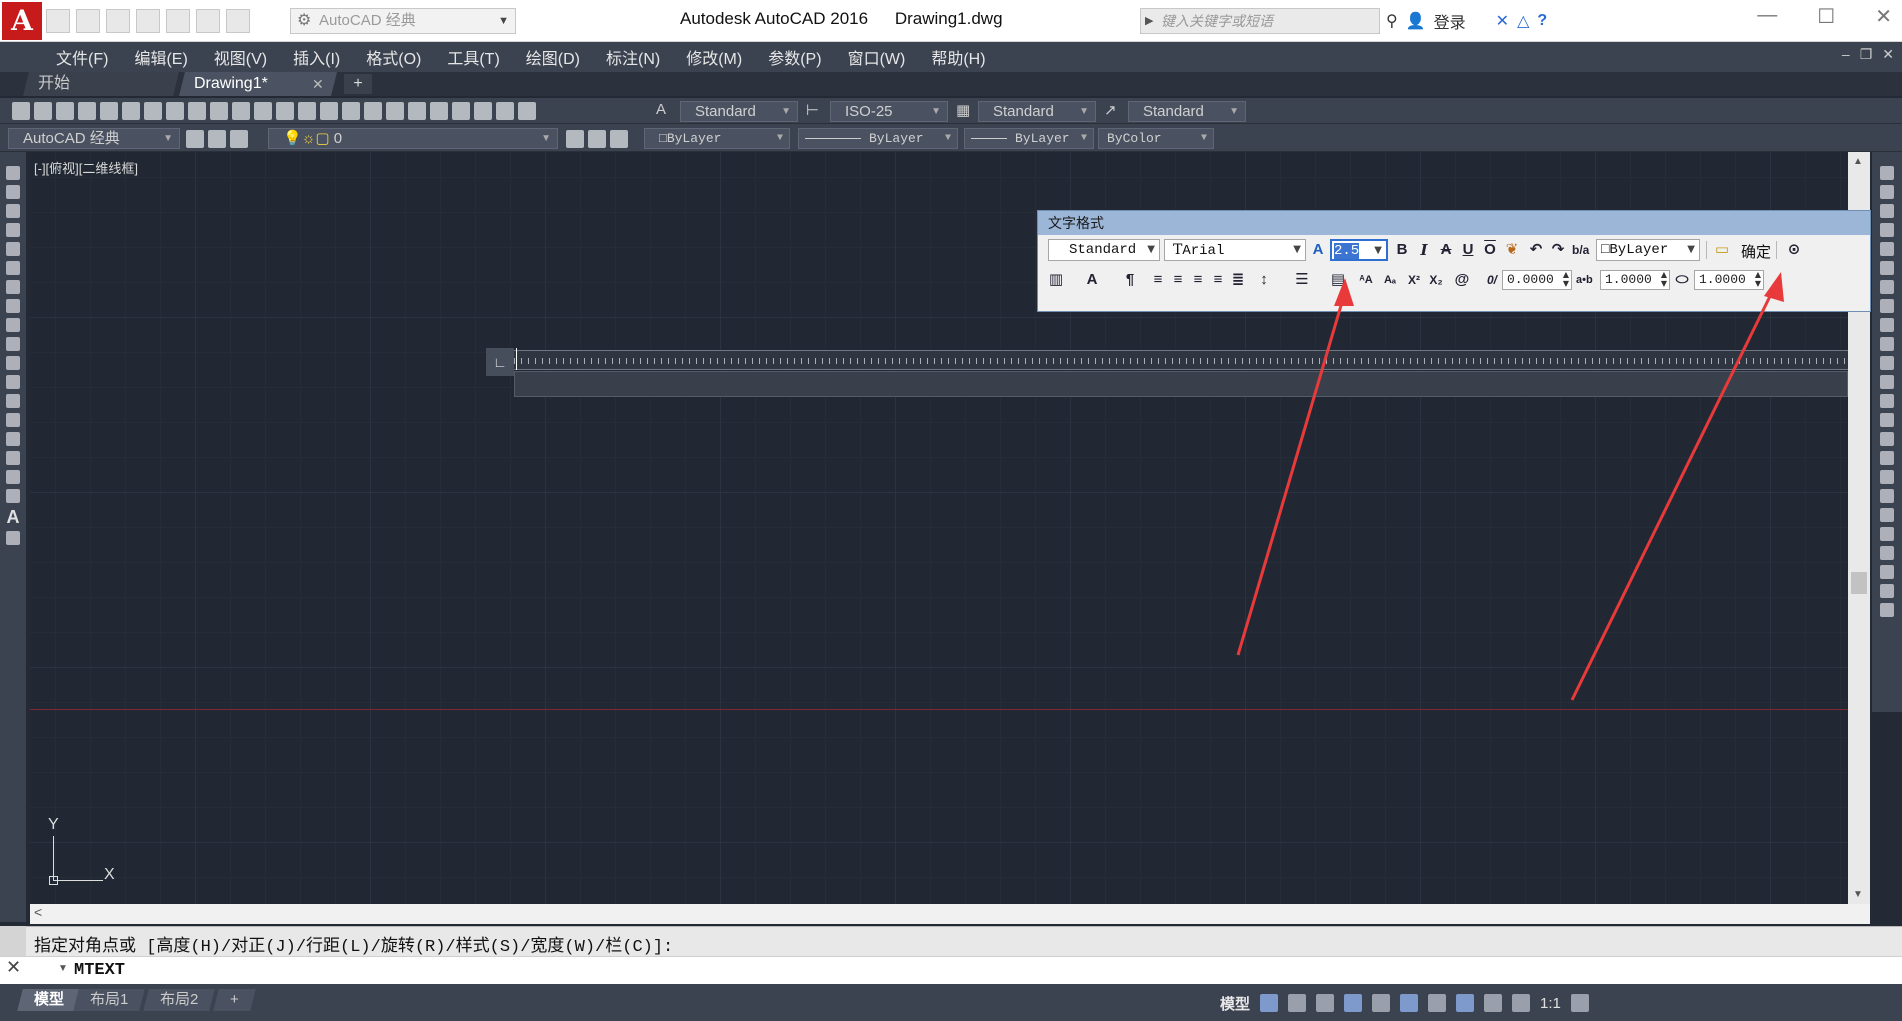  What do you see at coordinates (1888, 54) in the screenshot?
I see `doc-close-icon: ✕` at bounding box center [1888, 54].